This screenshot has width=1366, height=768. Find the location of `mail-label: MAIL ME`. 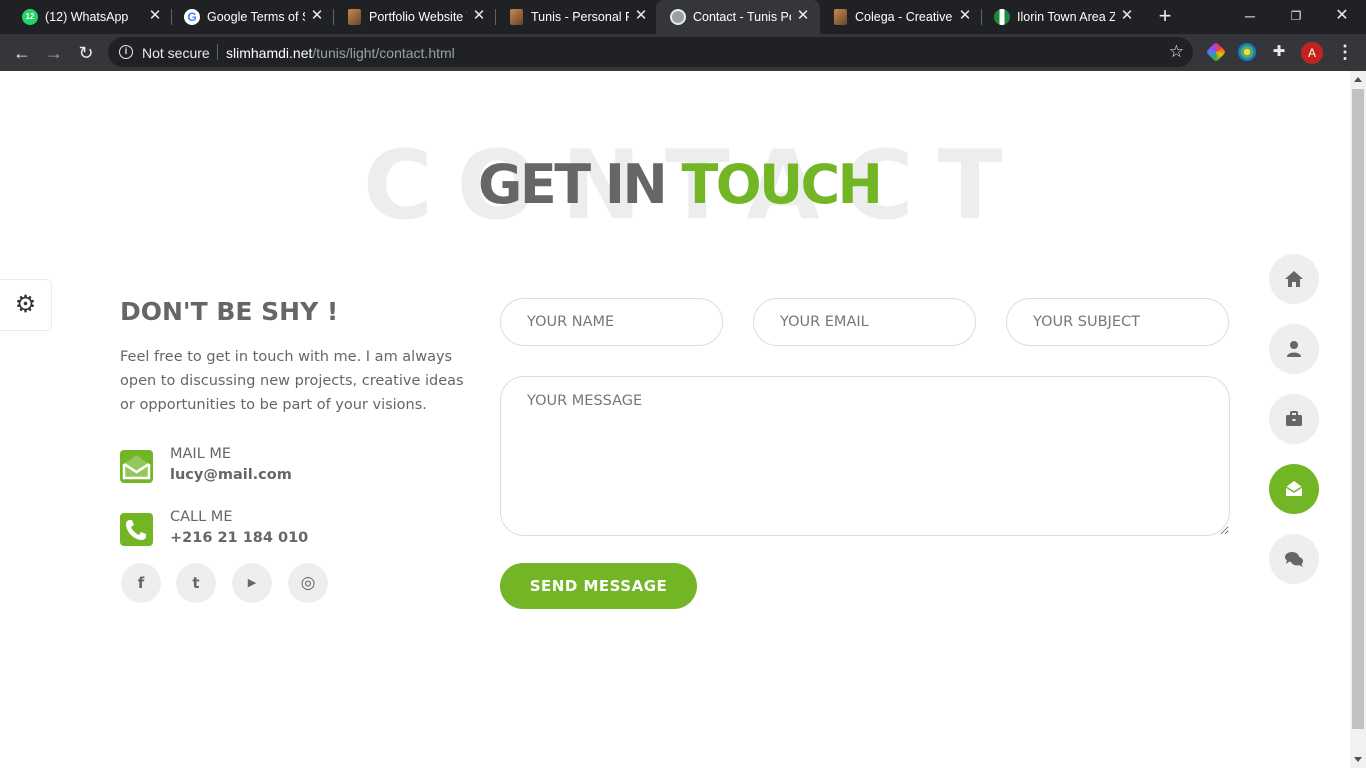

mail-label: MAIL ME is located at coordinates (201, 454).